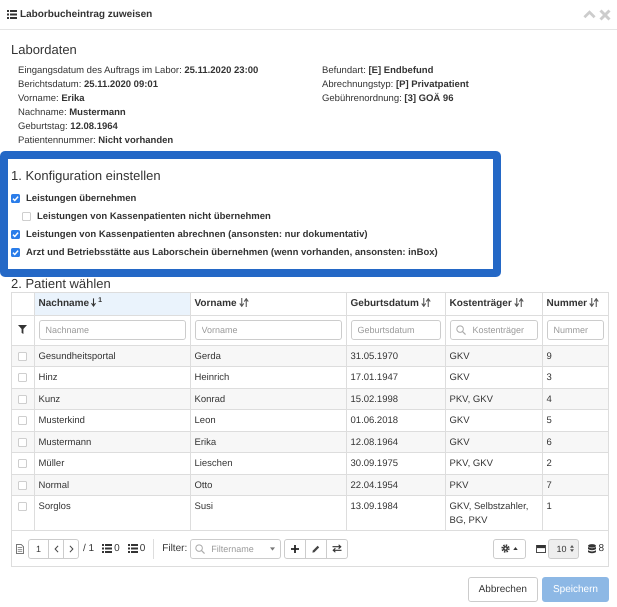 The height and width of the screenshot is (607, 617). What do you see at coordinates (395, 420) in the screenshot?
I see `table-cell: 01.06.2018` at bounding box center [395, 420].